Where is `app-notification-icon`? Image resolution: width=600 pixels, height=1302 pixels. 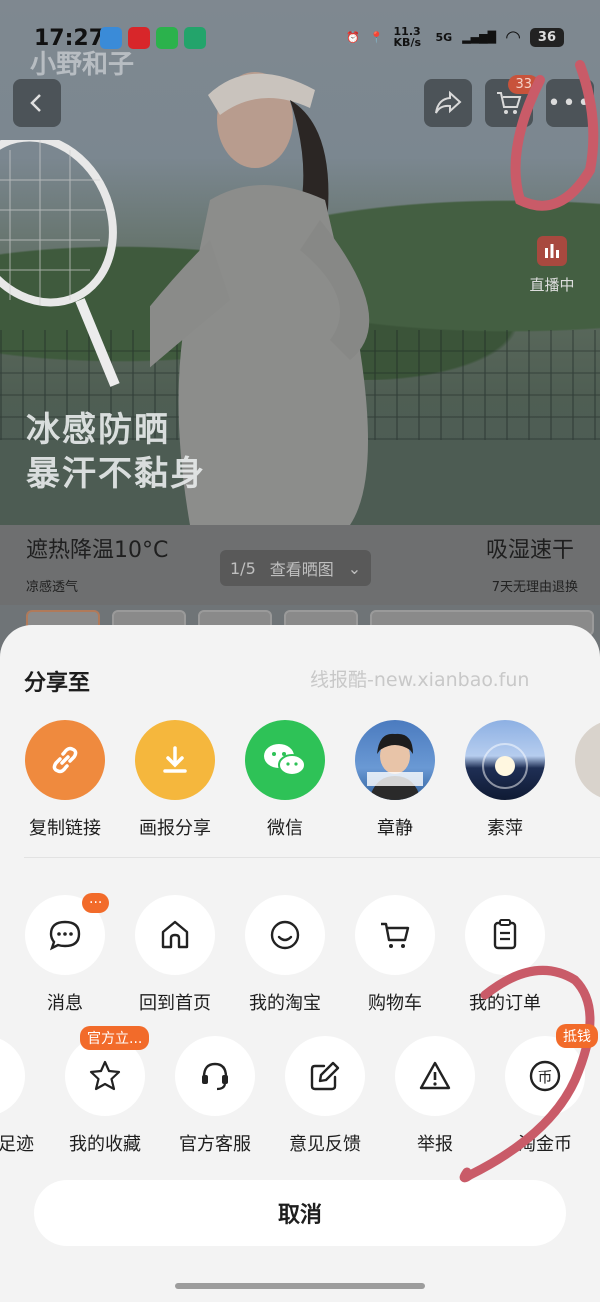
app-notification-icon is located at coordinates (195, 38).